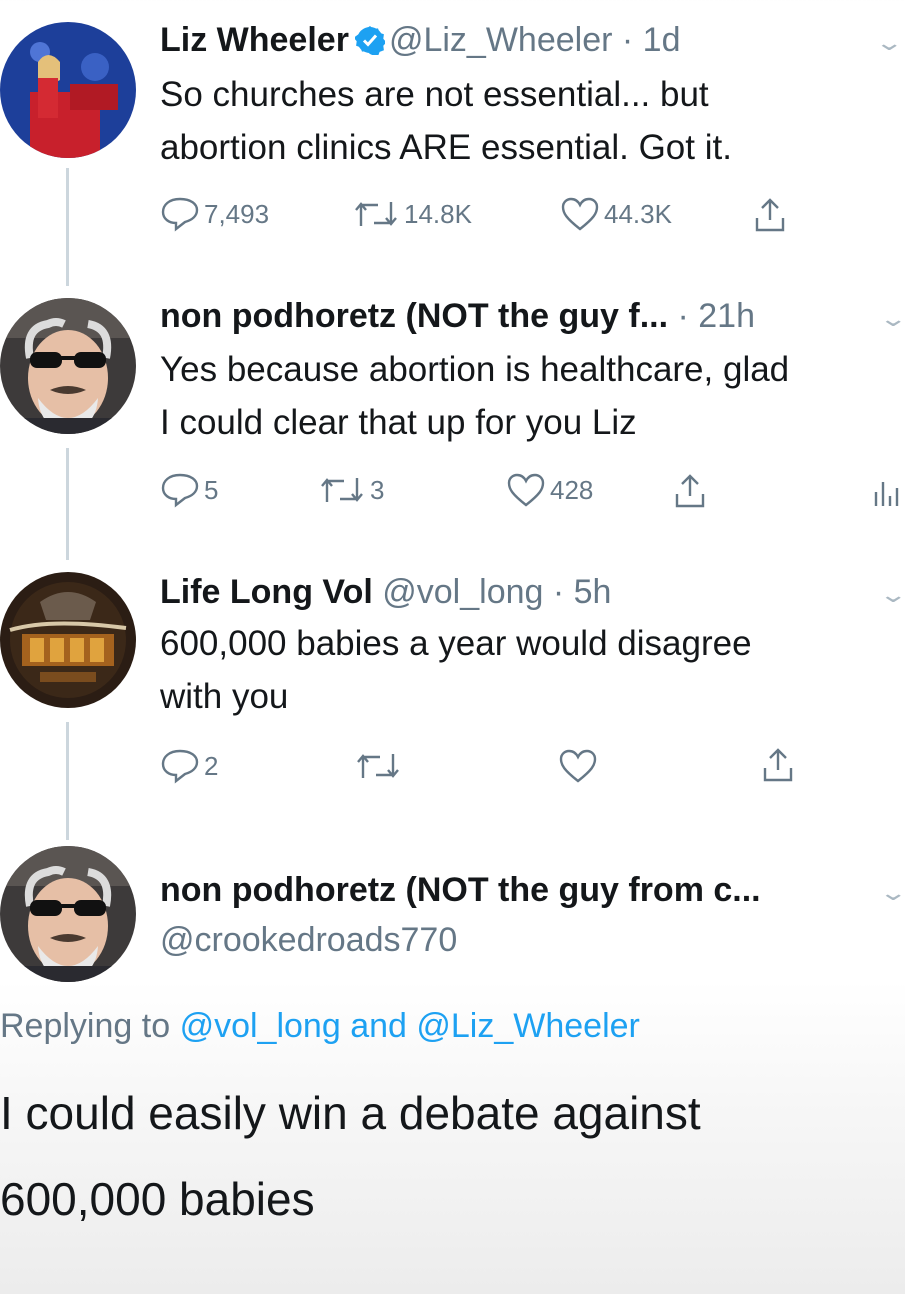  I want to click on tweet-text-line: with you, so click(224, 696).